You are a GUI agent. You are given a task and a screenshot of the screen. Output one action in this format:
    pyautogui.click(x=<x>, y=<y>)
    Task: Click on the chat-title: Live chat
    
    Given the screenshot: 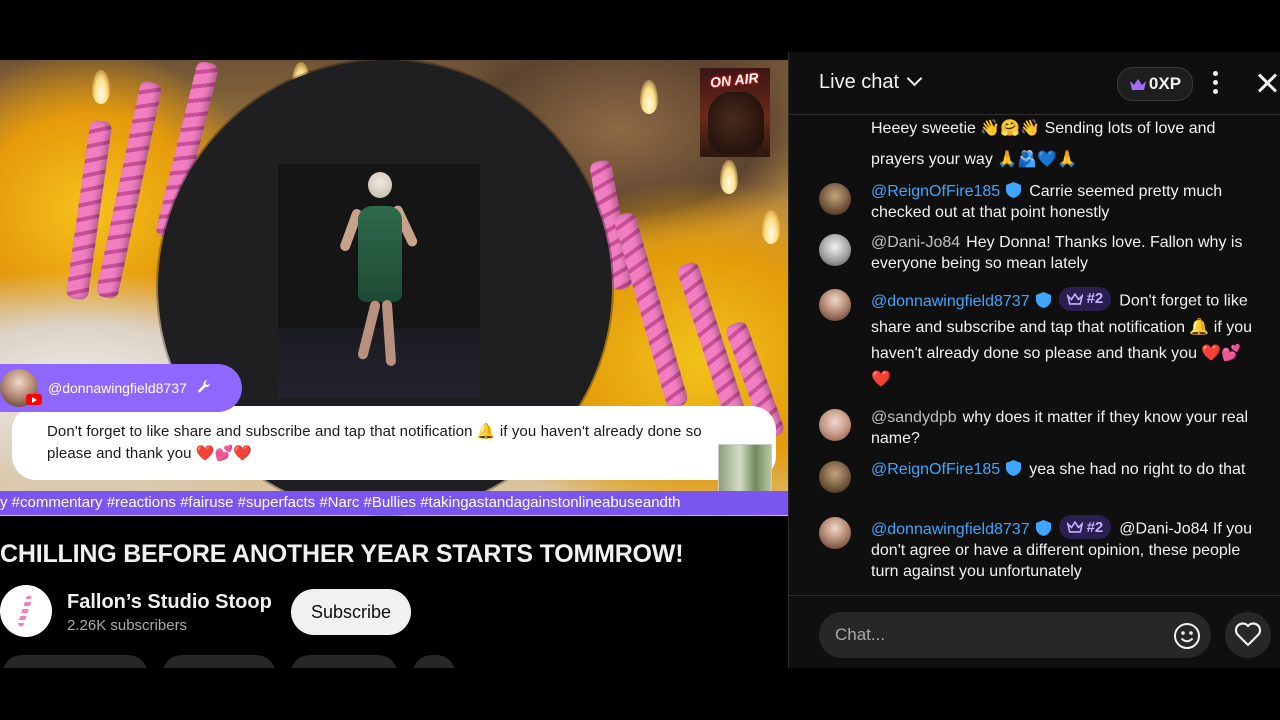 What is the action you would take?
    pyautogui.click(x=859, y=82)
    